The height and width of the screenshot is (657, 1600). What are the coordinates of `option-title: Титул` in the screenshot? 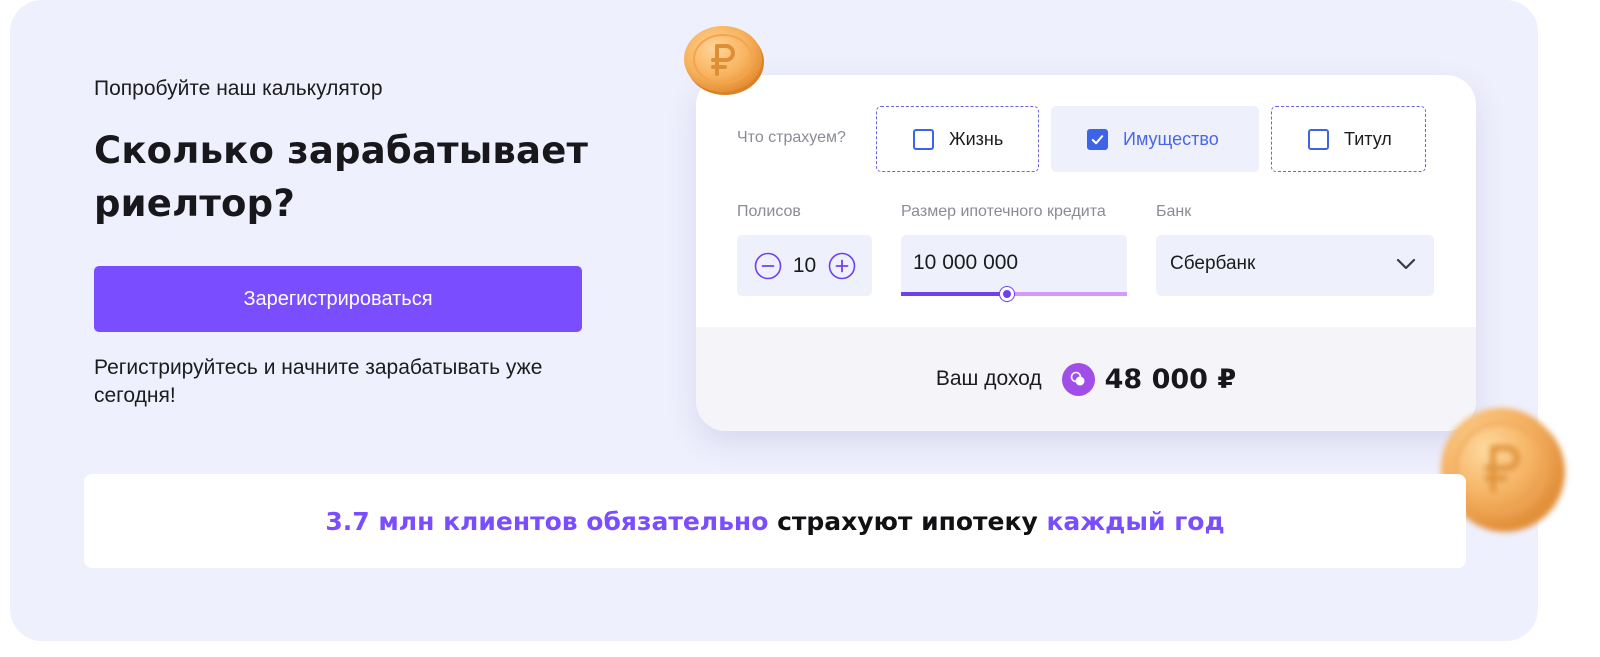 It's located at (1348, 139).